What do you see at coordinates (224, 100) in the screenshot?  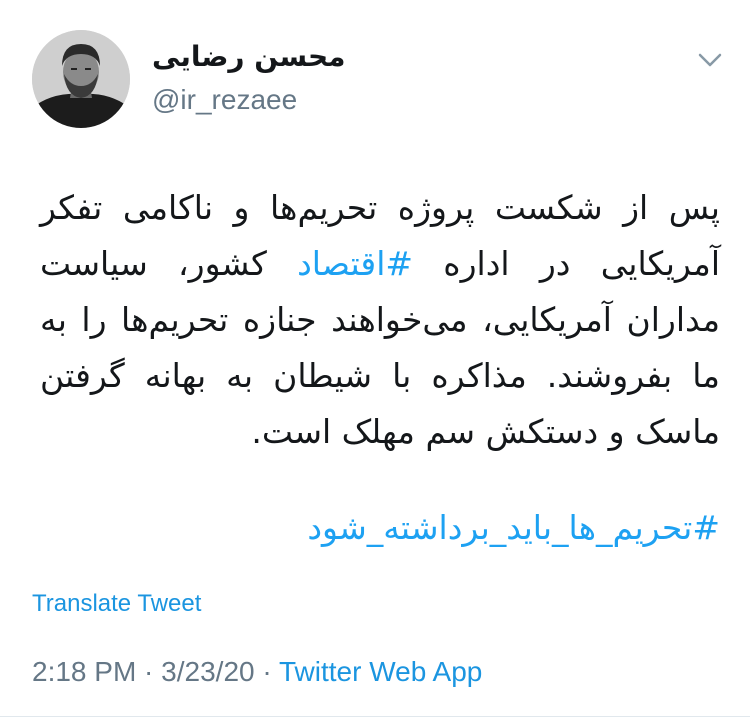 I see `author-handle: @ir_rezaee` at bounding box center [224, 100].